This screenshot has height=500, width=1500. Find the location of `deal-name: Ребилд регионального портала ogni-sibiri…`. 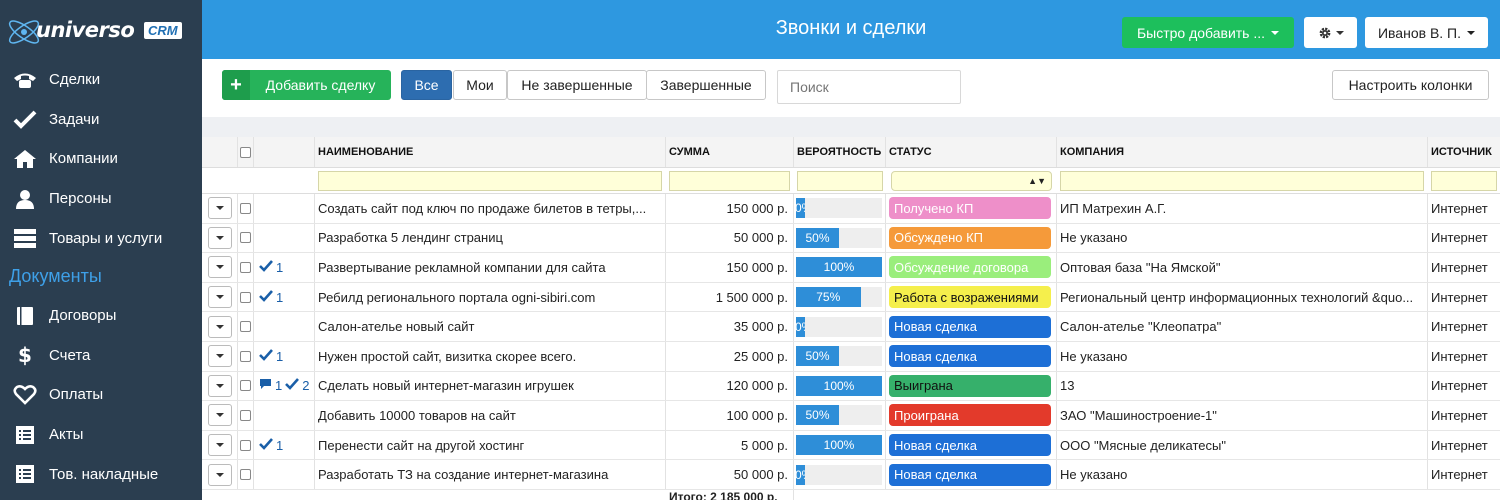

deal-name: Ребилд регионального портала ogni-sibiri… is located at coordinates (490, 297).